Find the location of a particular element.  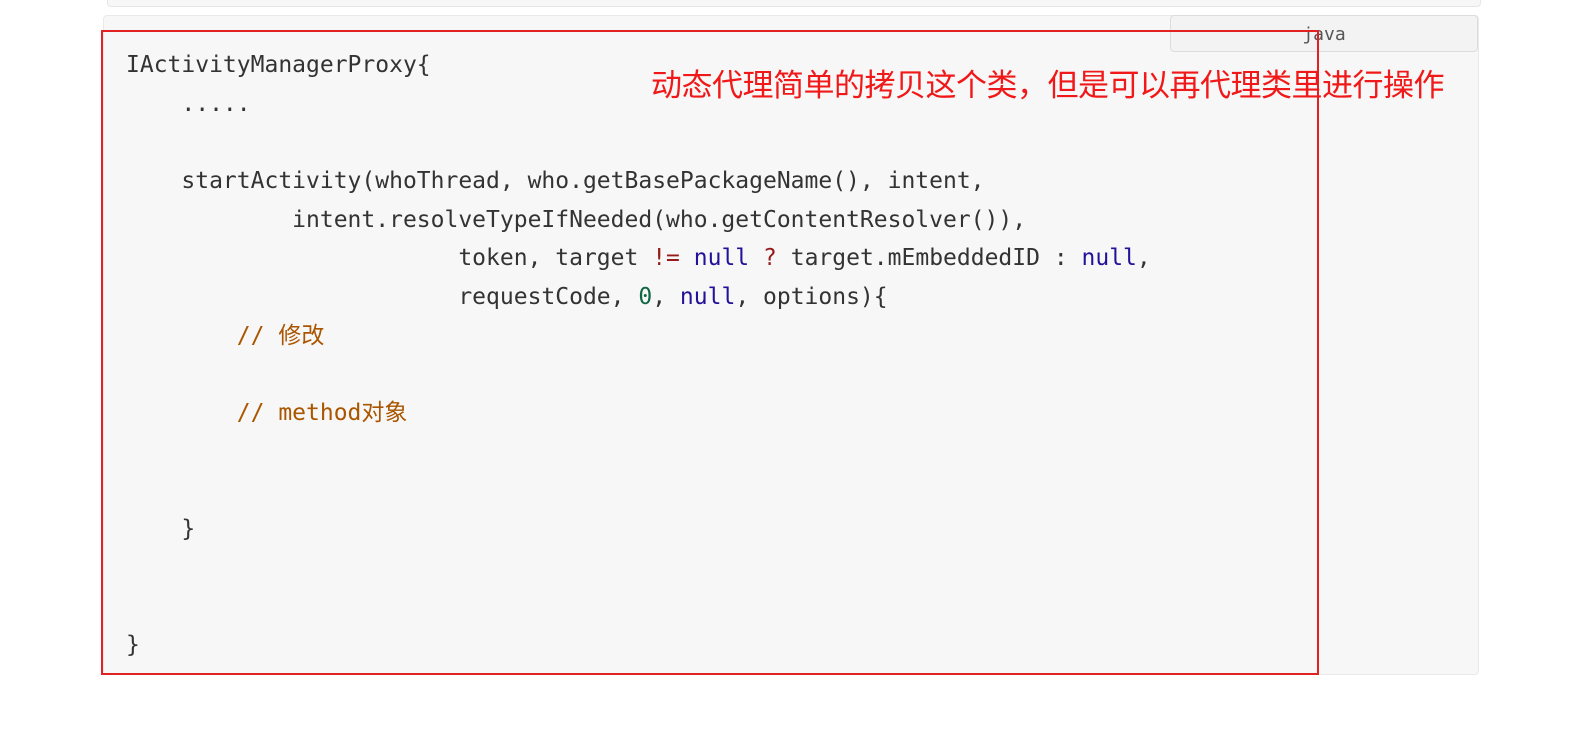

token-target-arg: token, target is located at coordinates (389, 258).